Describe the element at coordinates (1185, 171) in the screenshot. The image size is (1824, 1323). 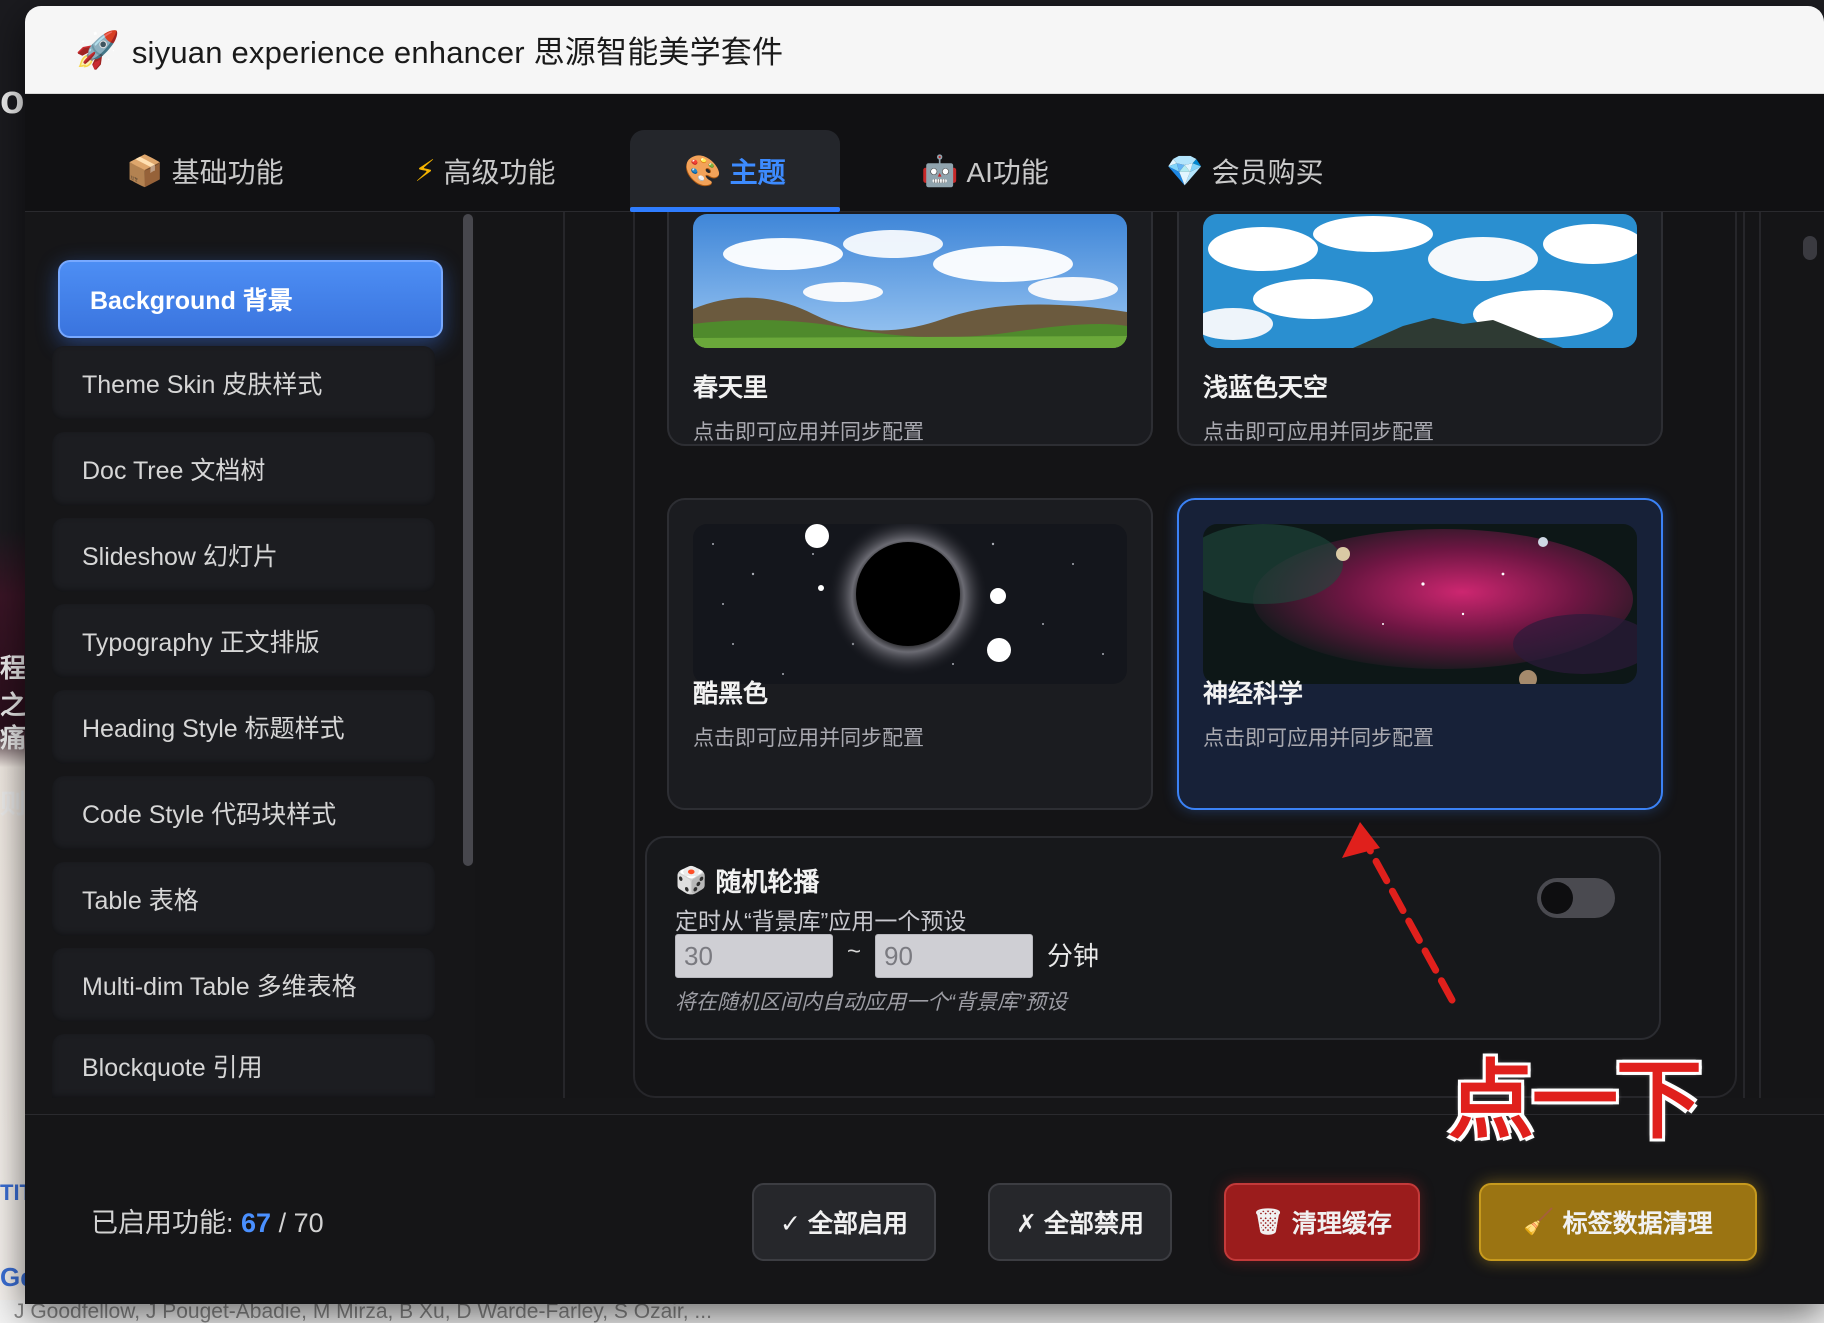
I see `diamond-icon: 💎` at that location.